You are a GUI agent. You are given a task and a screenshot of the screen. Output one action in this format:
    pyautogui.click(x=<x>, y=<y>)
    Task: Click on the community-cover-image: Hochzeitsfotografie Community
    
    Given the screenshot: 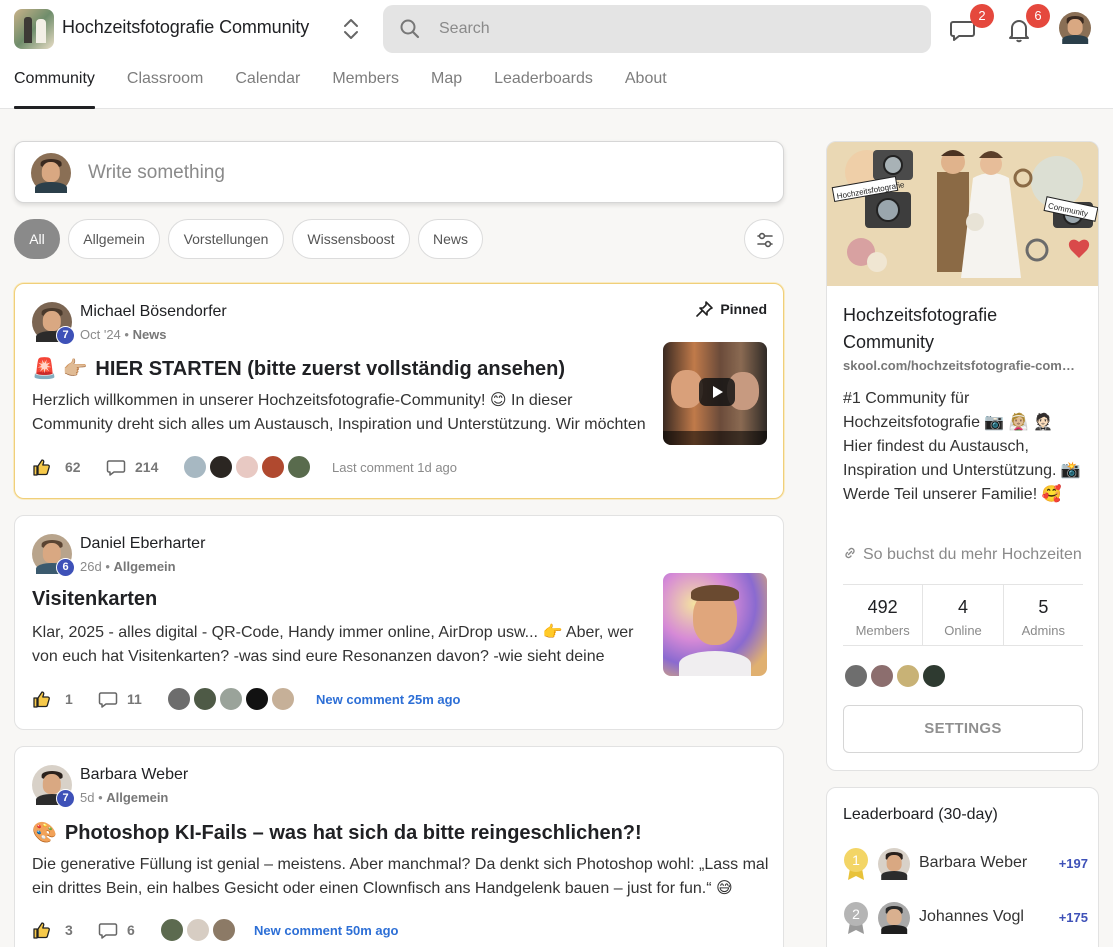 What is the action you would take?
    pyautogui.click(x=962, y=214)
    